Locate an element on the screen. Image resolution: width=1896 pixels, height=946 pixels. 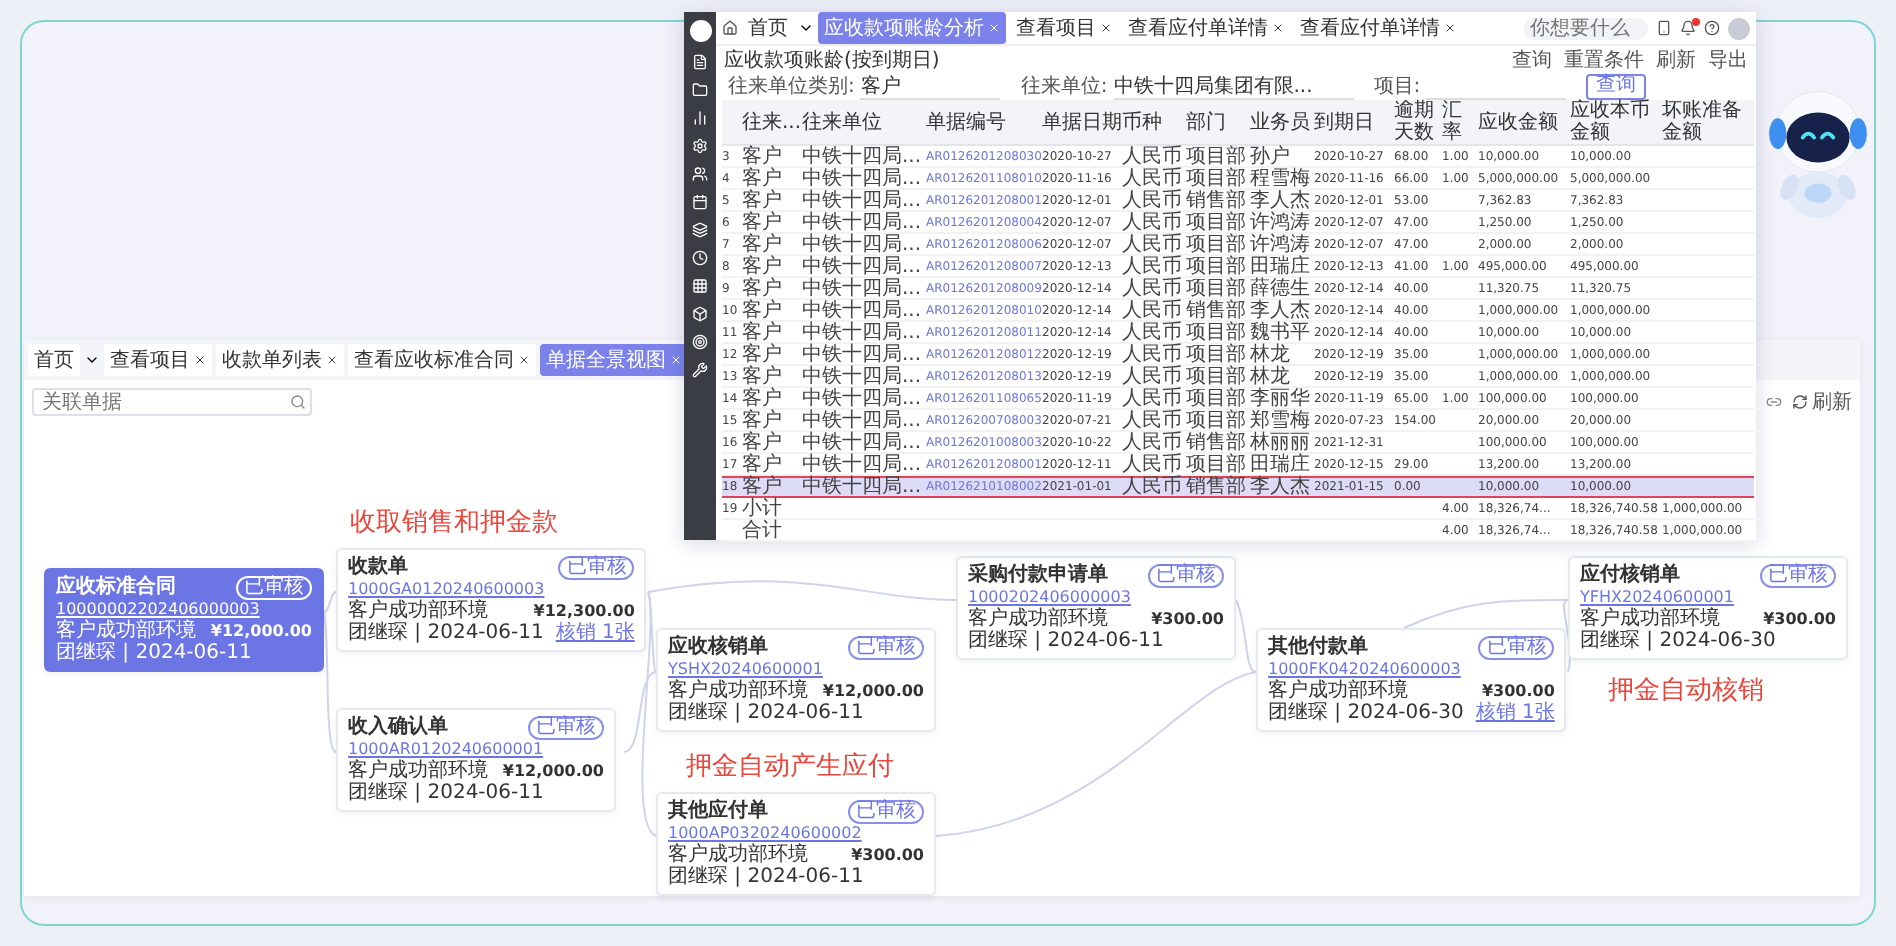
users-icon is located at coordinates (700, 174).